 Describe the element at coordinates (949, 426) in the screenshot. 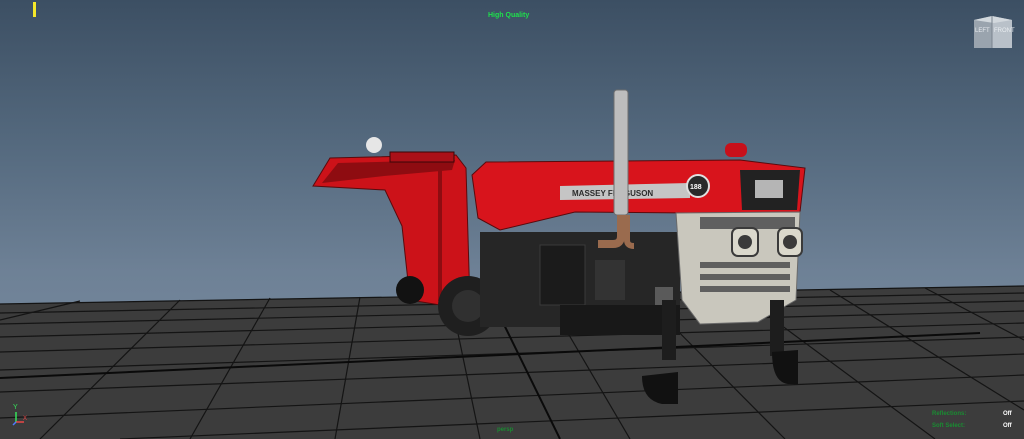

I see `hud-row-name: Soft Select:` at that location.